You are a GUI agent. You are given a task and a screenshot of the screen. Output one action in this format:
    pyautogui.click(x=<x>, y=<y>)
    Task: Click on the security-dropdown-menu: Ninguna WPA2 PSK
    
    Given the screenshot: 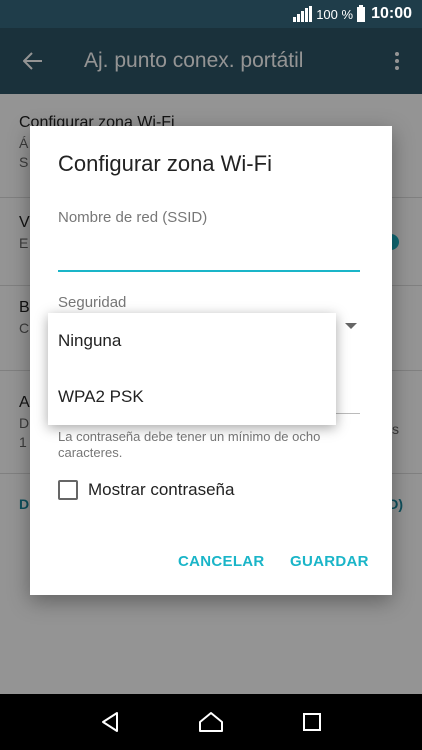 What is the action you would take?
    pyautogui.click(x=192, y=369)
    